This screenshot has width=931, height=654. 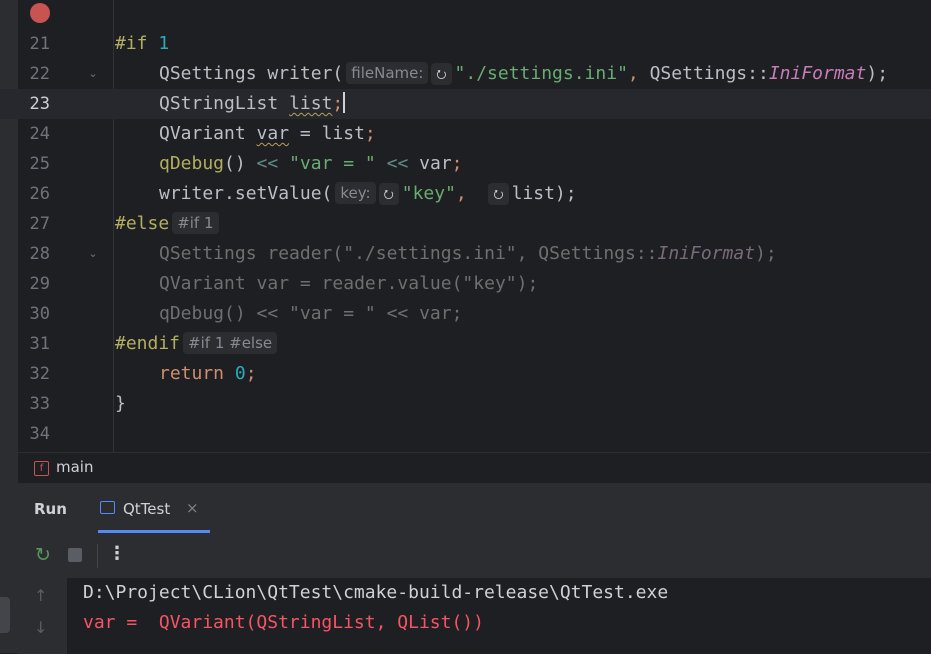 What do you see at coordinates (154, 531) in the screenshot?
I see `active-tab-indicator` at bounding box center [154, 531].